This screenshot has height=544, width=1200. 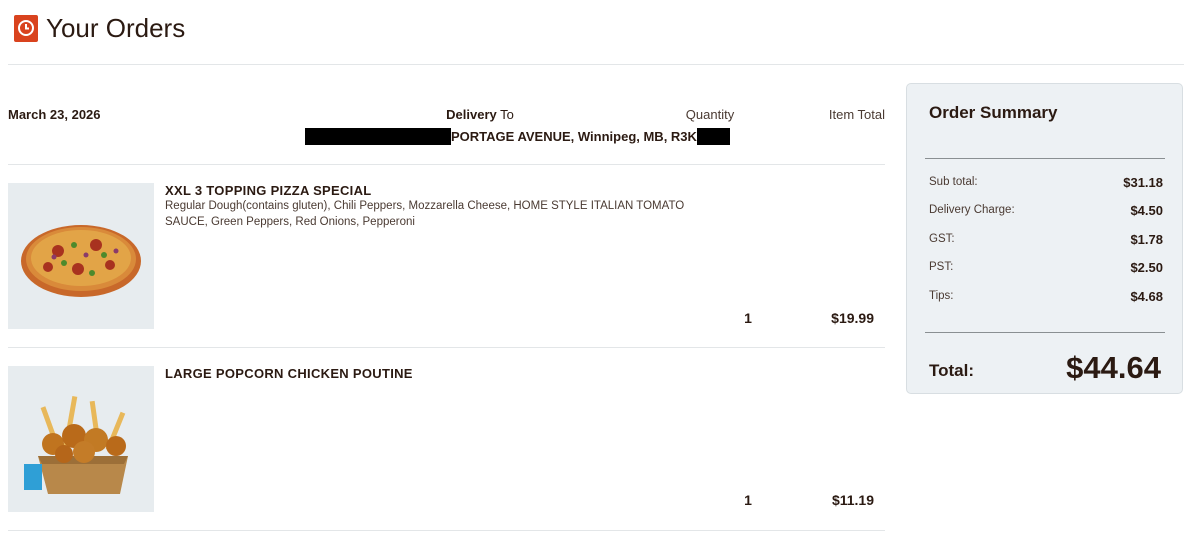 What do you see at coordinates (81, 256) in the screenshot?
I see `pizza-image` at bounding box center [81, 256].